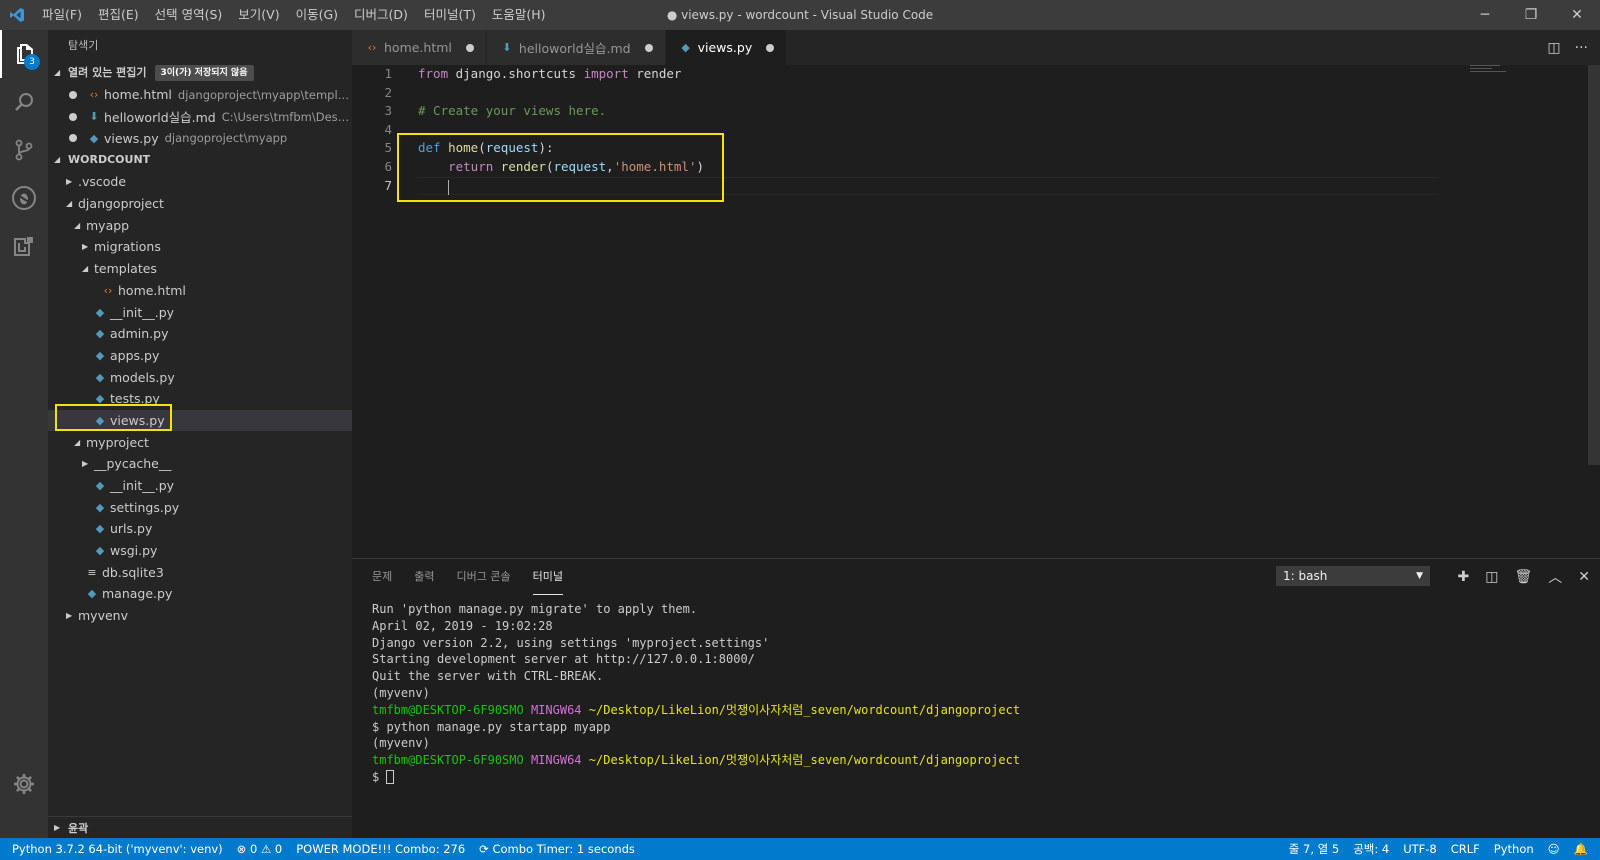  Describe the element at coordinates (24, 246) in the screenshot. I see `extensions-activity` at that location.